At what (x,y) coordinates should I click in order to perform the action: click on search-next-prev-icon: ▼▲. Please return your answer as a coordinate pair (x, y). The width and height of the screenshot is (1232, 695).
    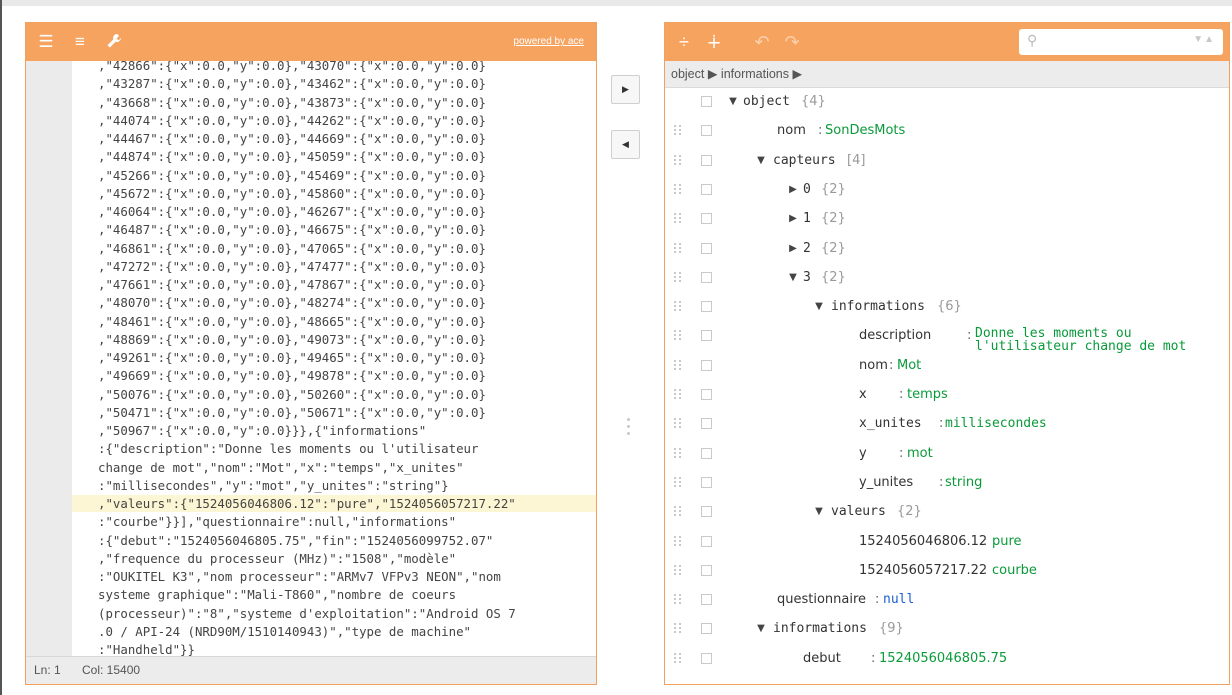
    Looking at the image, I should click on (1204, 39).